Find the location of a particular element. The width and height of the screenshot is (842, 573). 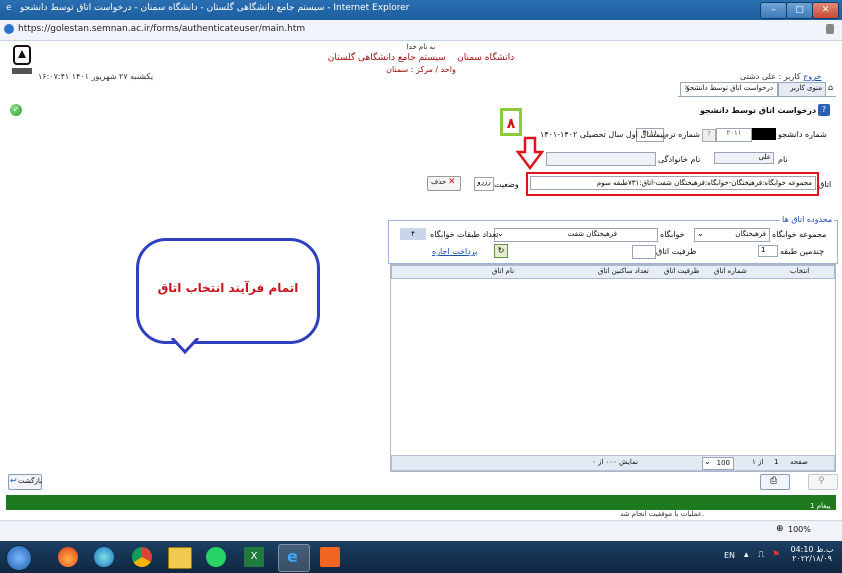

annotation-bubble: اتمام فرآیند انتخاب اتاق is located at coordinates (228, 291).